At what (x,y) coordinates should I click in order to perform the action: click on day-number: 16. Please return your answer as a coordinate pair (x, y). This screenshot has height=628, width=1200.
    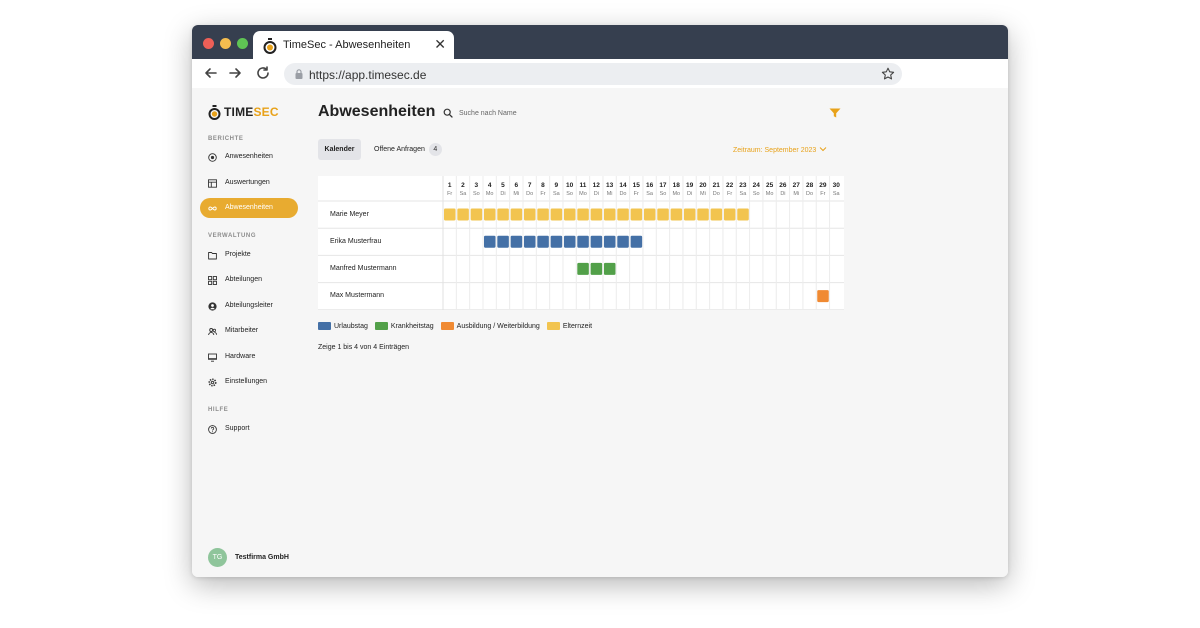
    Looking at the image, I should click on (650, 185).